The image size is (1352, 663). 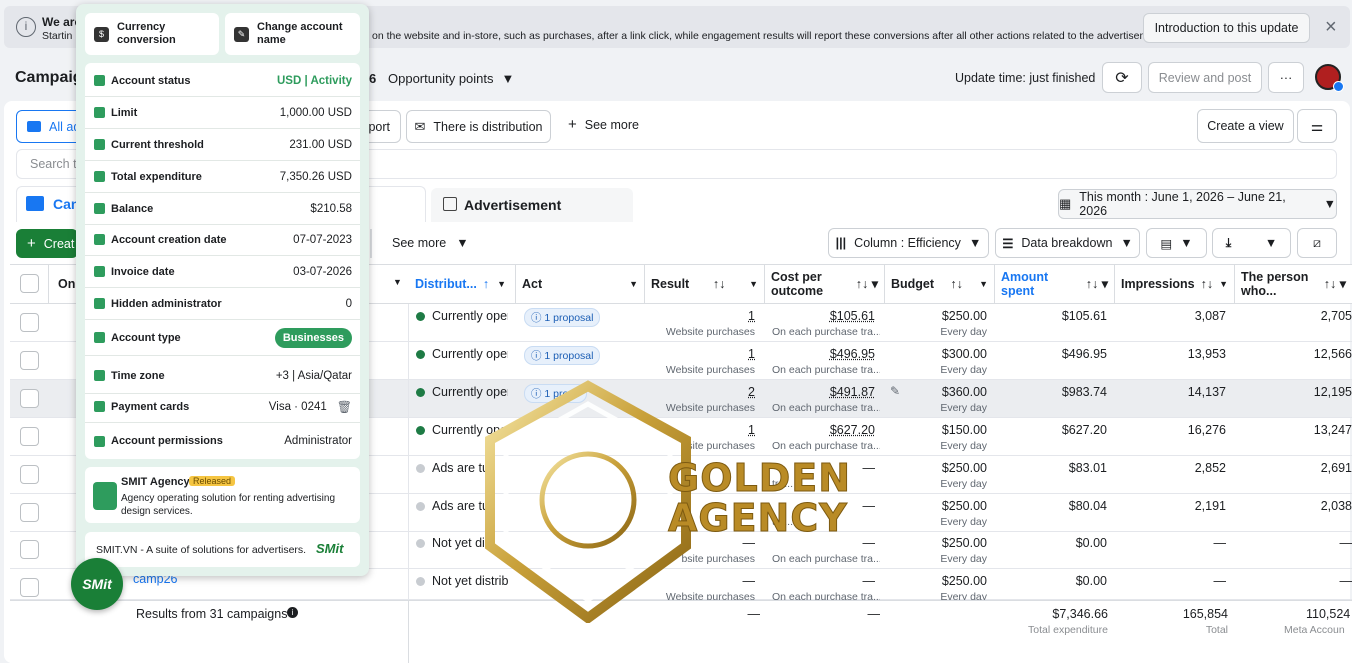 I want to click on row-impressions: —, so click(x=1220, y=581).